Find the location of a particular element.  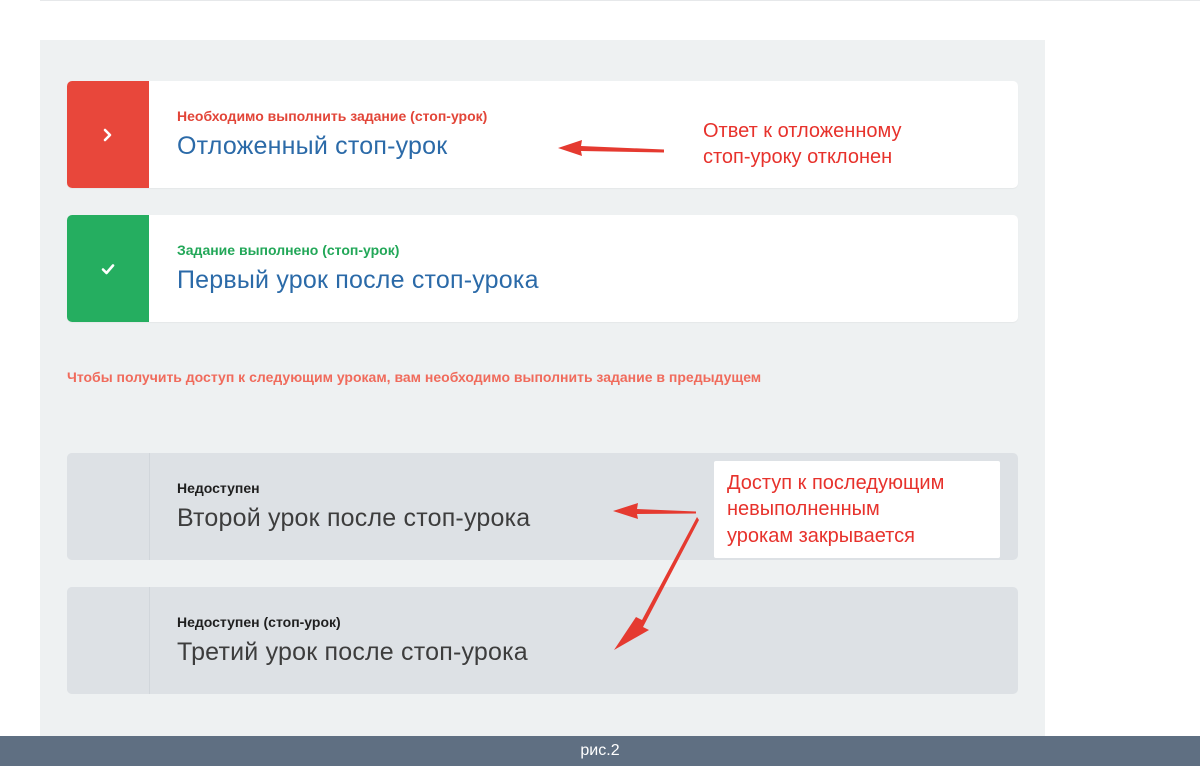

arrow-to-deferred-lesson is located at coordinates (611, 148).